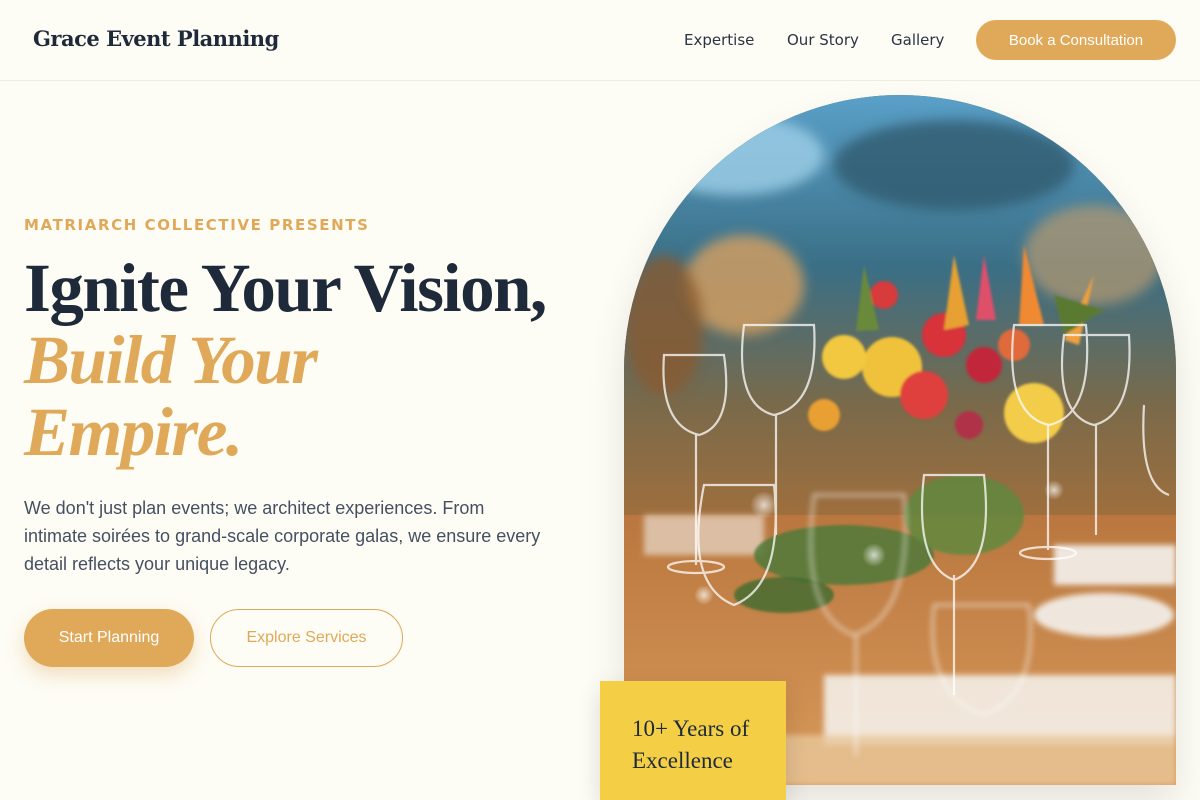  I want to click on hero-eyebrow: MATRIARCH COLLECTIVE PRESENTS, so click(197, 225).